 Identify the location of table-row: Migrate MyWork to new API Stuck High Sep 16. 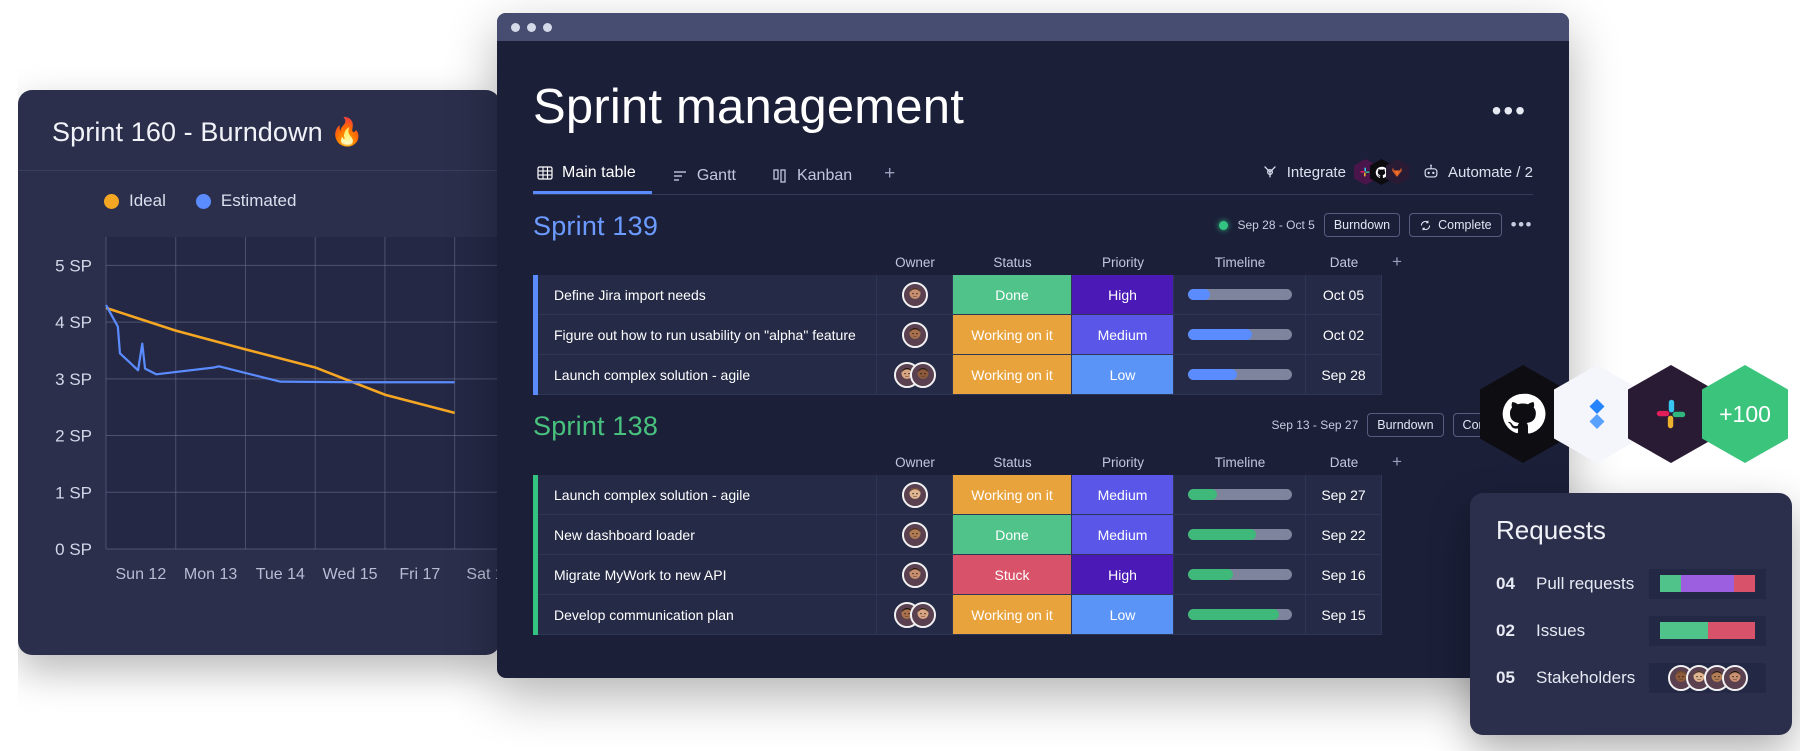
(1051, 575).